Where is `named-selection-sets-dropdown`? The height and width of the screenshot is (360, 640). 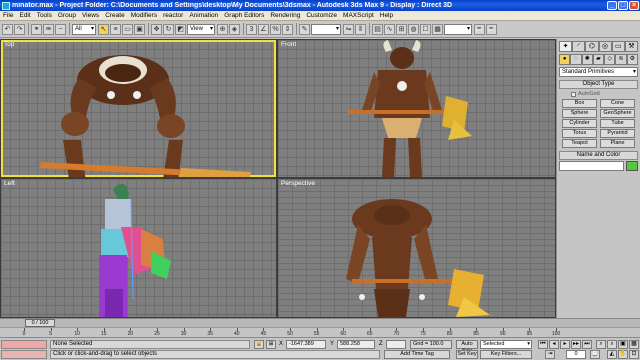 named-selection-sets-dropdown is located at coordinates (326, 29).